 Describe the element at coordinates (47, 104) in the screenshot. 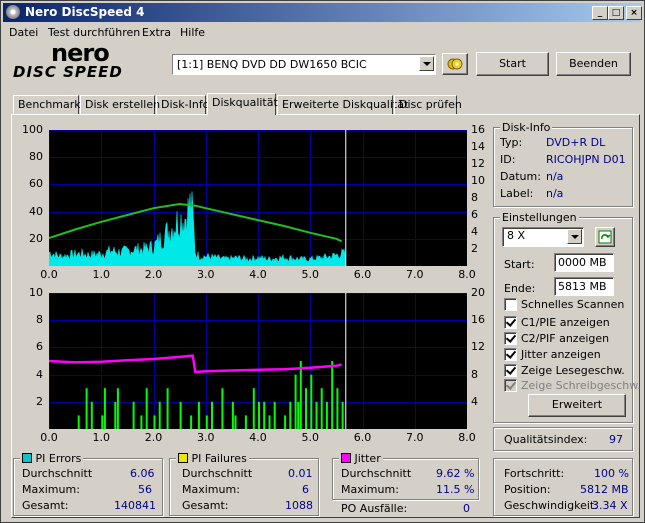

I see `tab-benchmark: Benchmark` at that location.